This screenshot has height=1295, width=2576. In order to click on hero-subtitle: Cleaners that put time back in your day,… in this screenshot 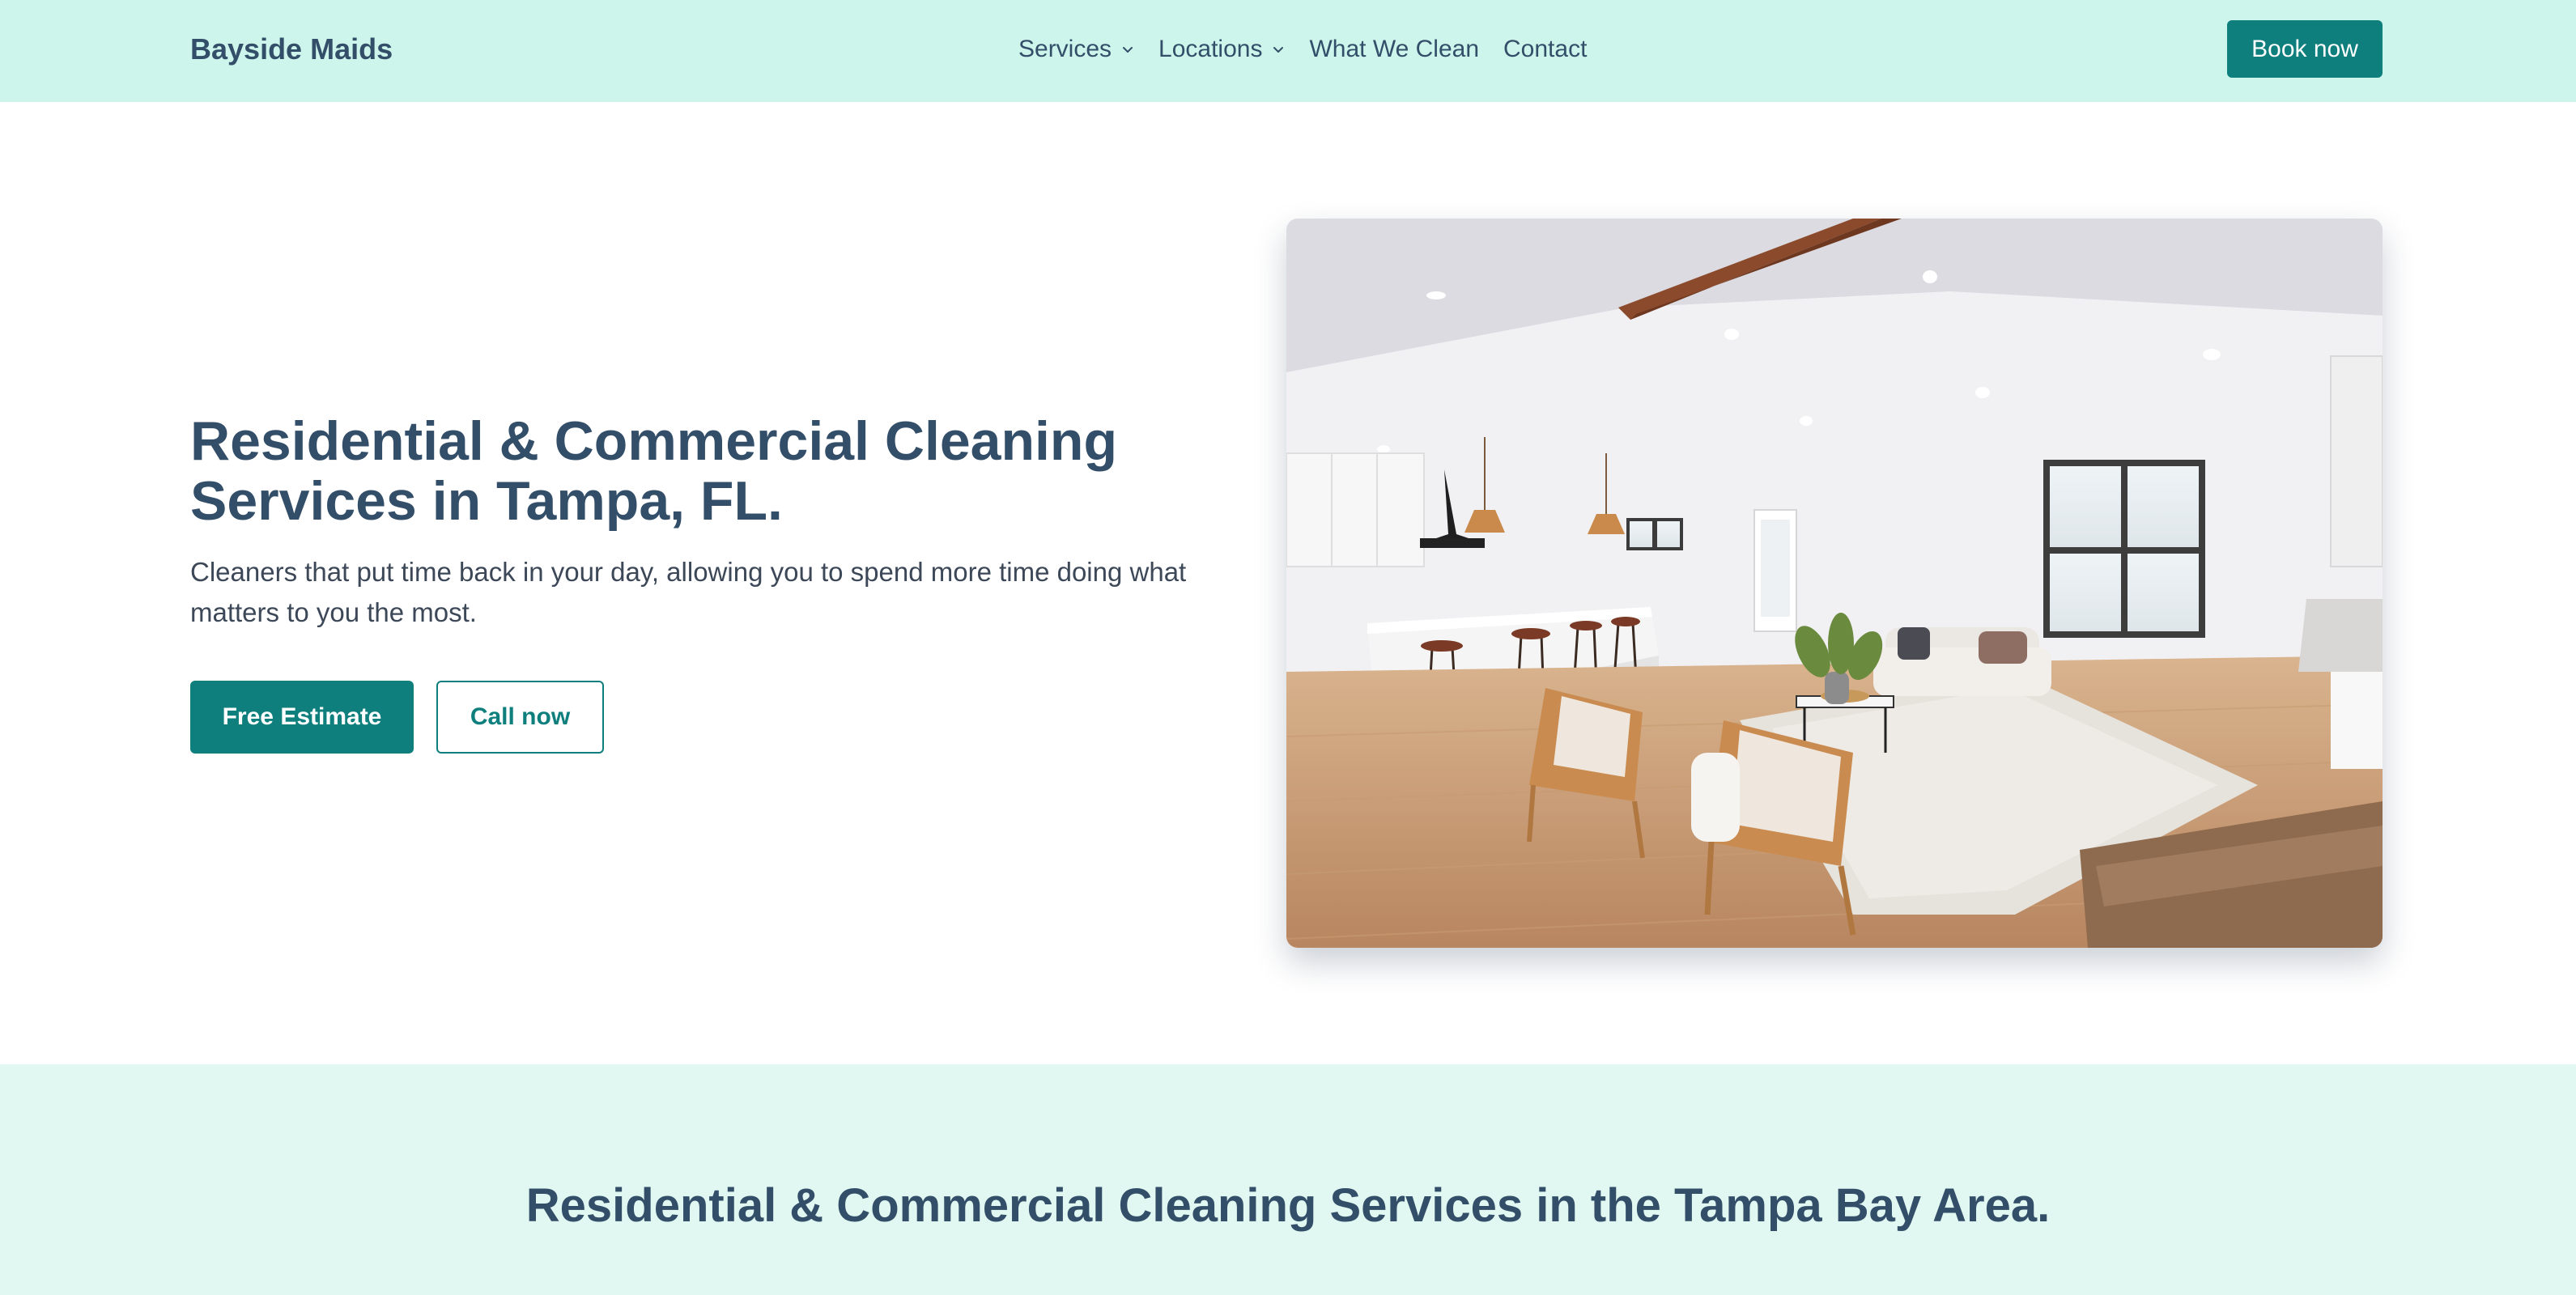, I will do `click(688, 592)`.